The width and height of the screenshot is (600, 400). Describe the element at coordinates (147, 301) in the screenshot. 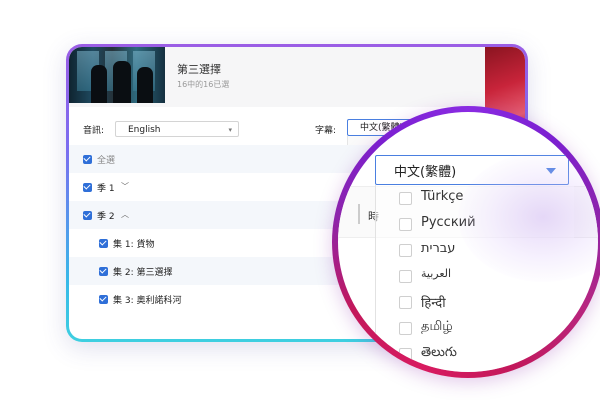

I see `episode-3-label: 集 3: 奧利諾科河` at that location.